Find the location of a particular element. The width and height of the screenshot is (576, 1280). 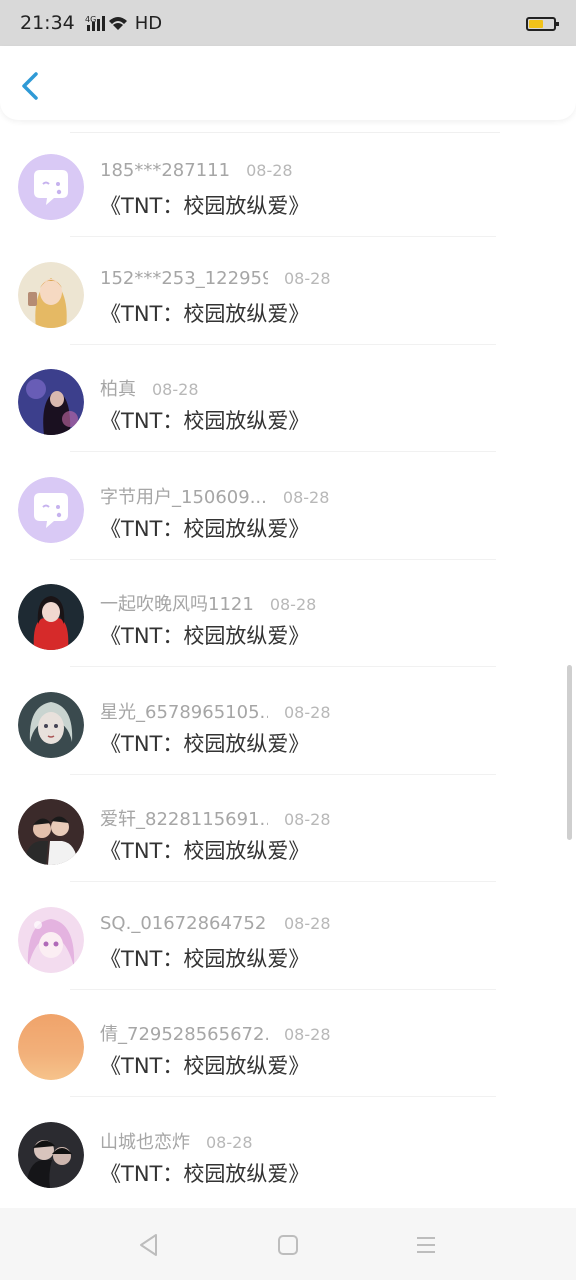

scrollbar is located at coordinates (569, 752).